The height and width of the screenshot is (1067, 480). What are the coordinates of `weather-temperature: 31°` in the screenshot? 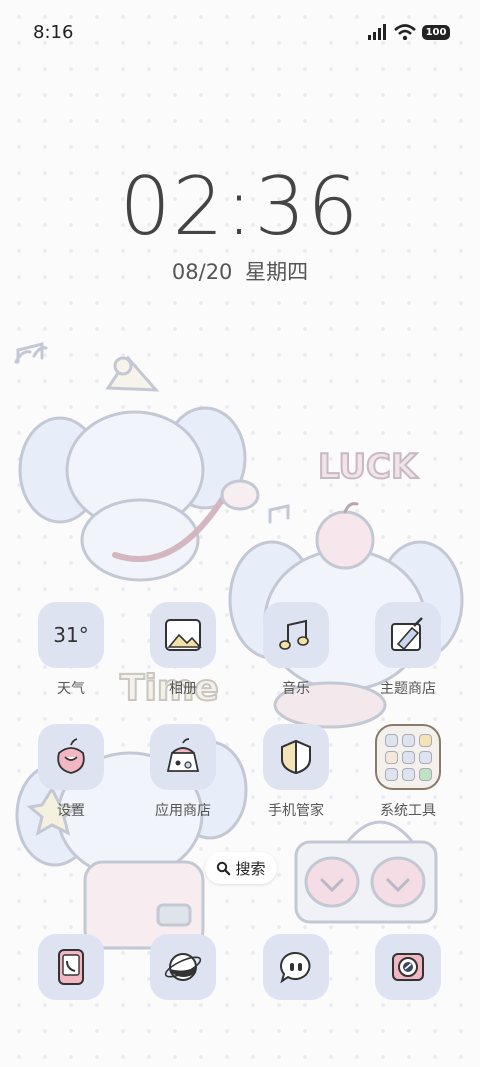 It's located at (71, 635).